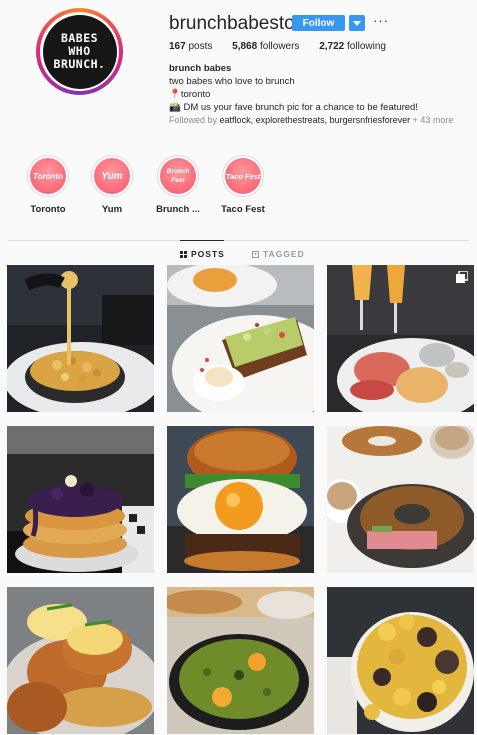 The height and width of the screenshot is (735, 477). I want to click on post-thumbnail-eggs-benedict, so click(80, 660).